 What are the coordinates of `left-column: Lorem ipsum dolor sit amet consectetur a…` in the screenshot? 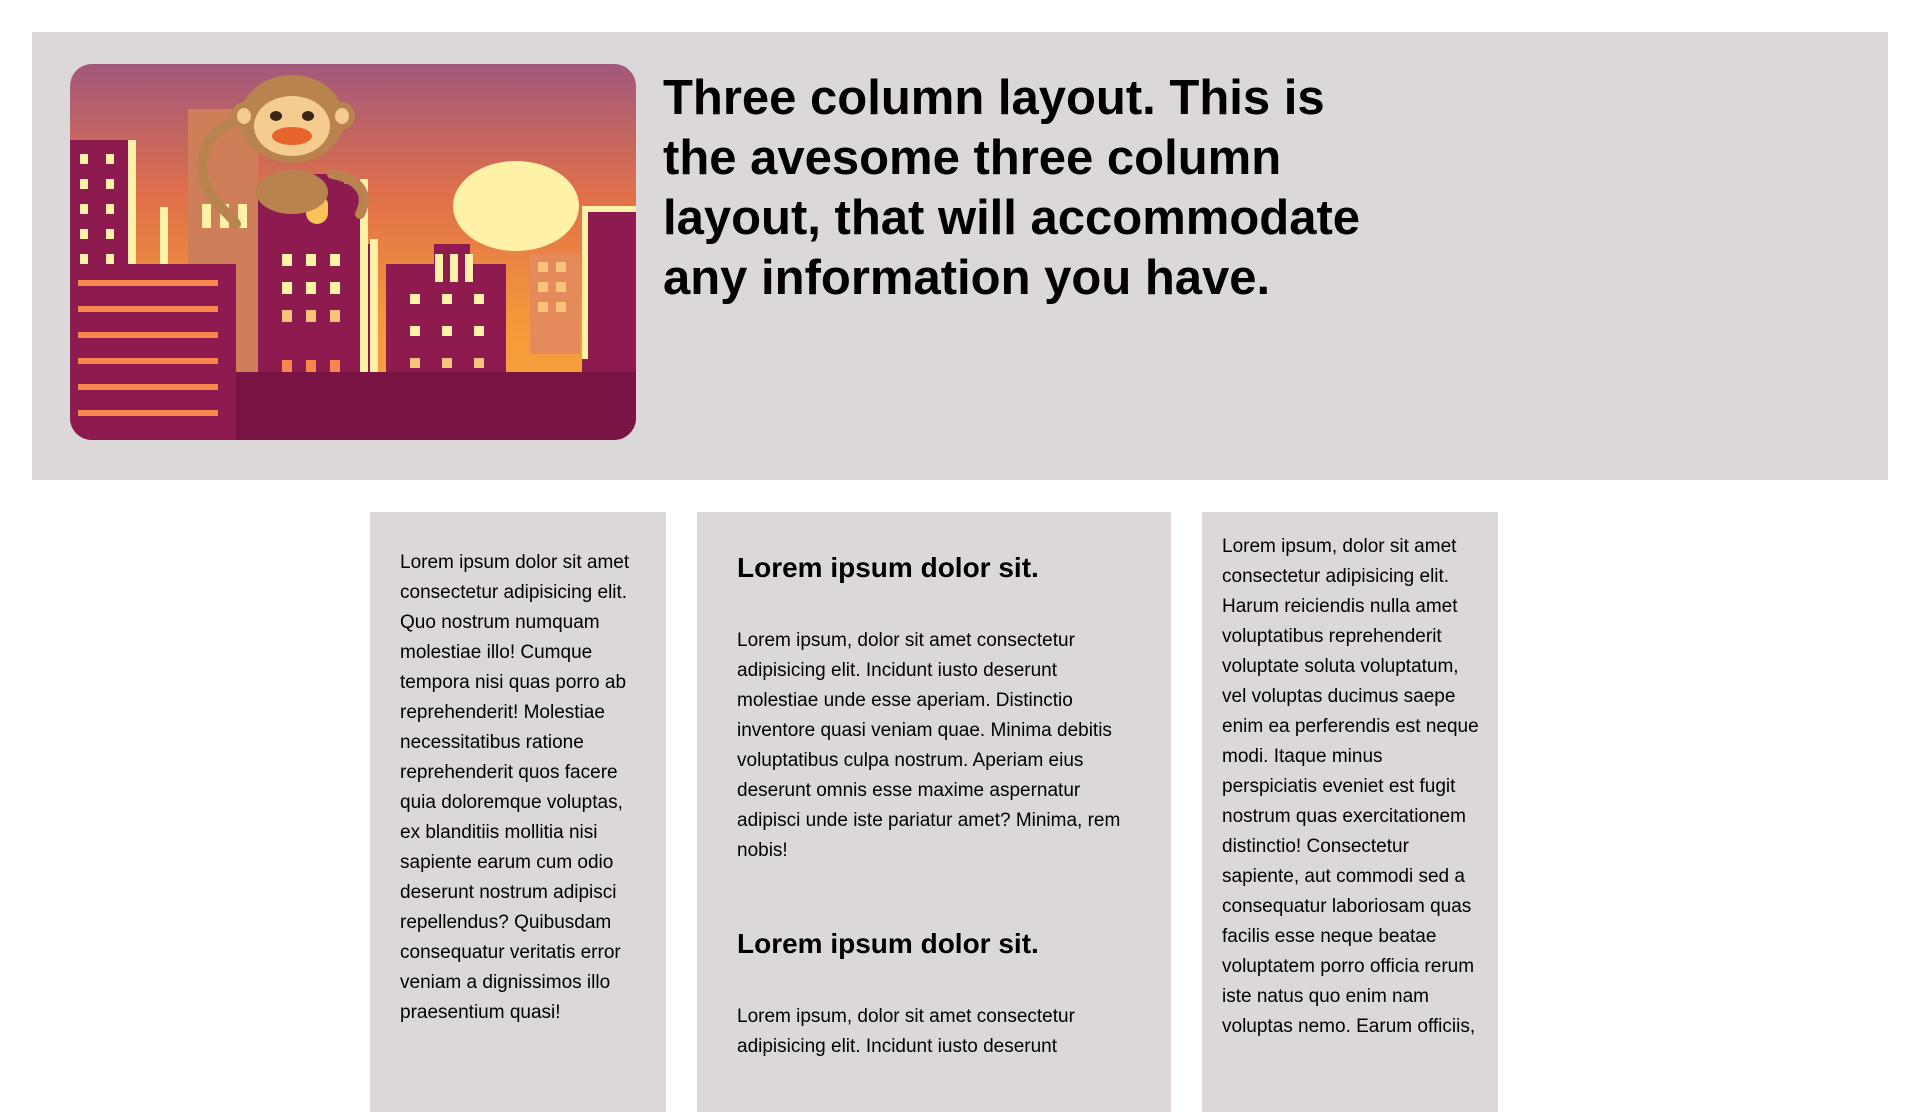 It's located at (518, 812).